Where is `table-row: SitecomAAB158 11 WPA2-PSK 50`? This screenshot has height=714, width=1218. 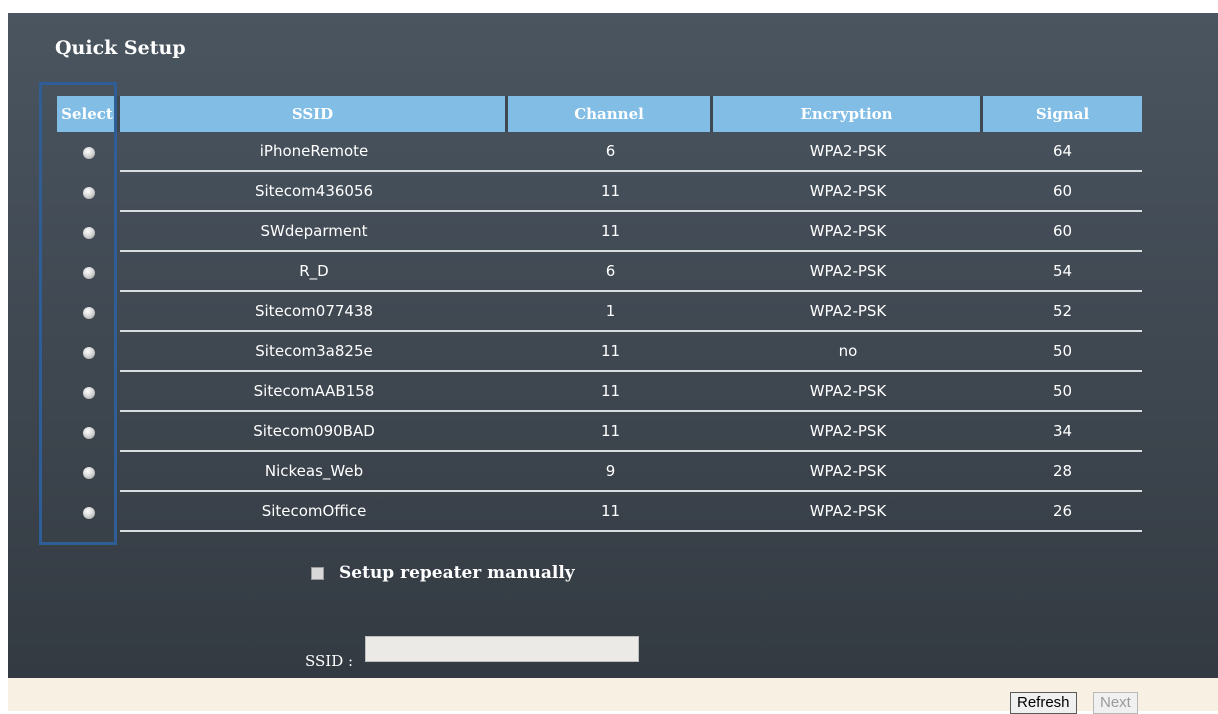
table-row: SitecomAAB158 11 WPA2-PSK 50 is located at coordinates (599, 392).